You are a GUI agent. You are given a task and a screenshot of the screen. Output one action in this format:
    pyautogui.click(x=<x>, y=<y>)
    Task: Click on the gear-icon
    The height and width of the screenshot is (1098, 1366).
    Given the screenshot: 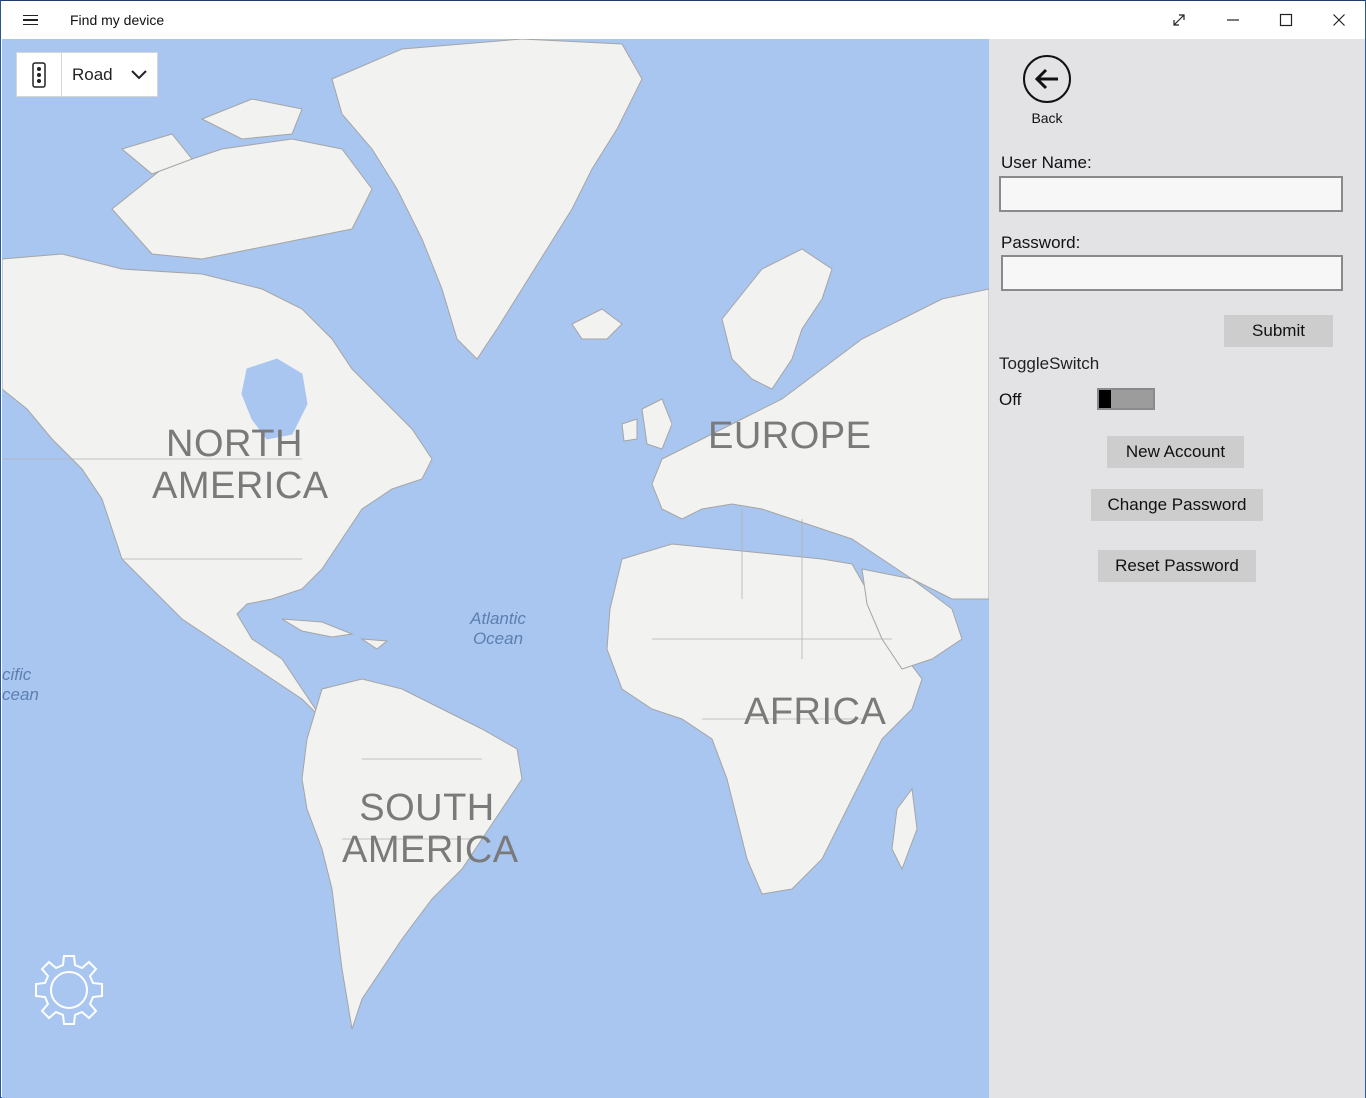 What is the action you would take?
    pyautogui.click(x=69, y=990)
    